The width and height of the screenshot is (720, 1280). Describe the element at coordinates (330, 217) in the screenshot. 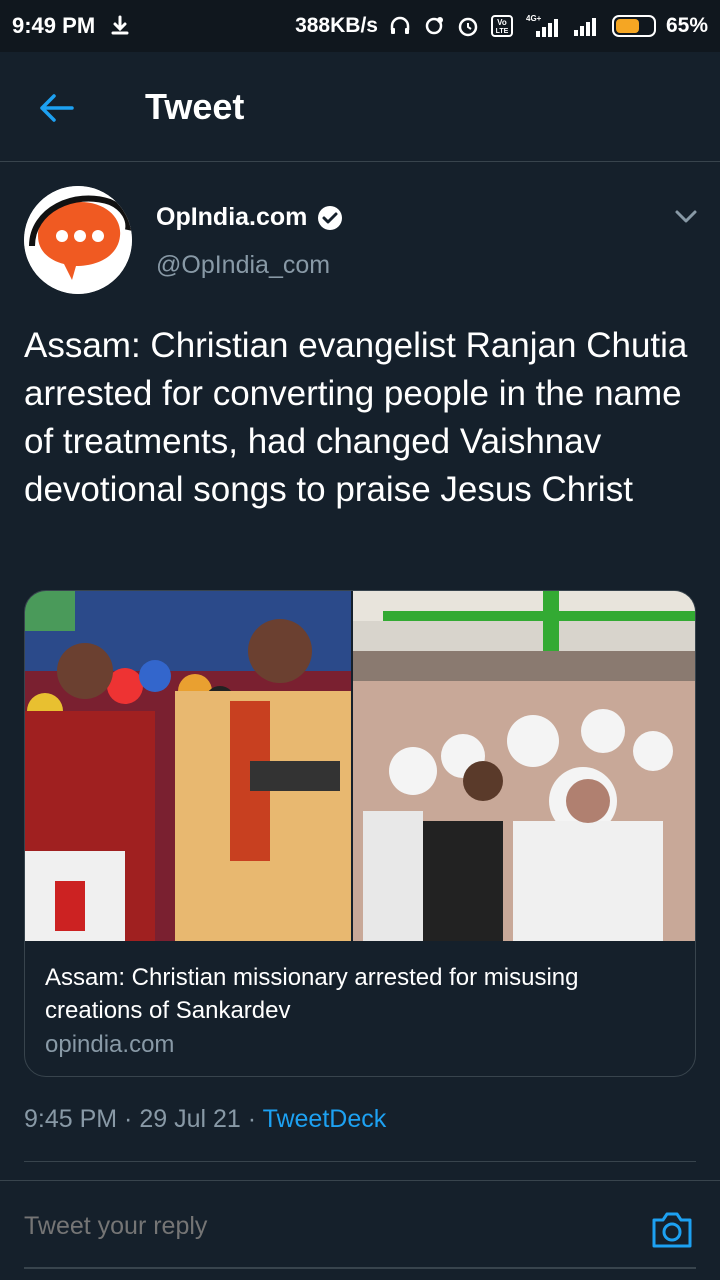

I see `verified-badge-icon` at that location.